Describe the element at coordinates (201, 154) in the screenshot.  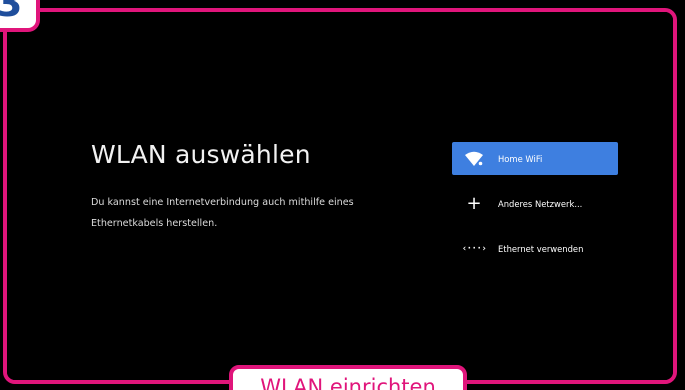
I see `page-title: WLAN auswählen` at that location.